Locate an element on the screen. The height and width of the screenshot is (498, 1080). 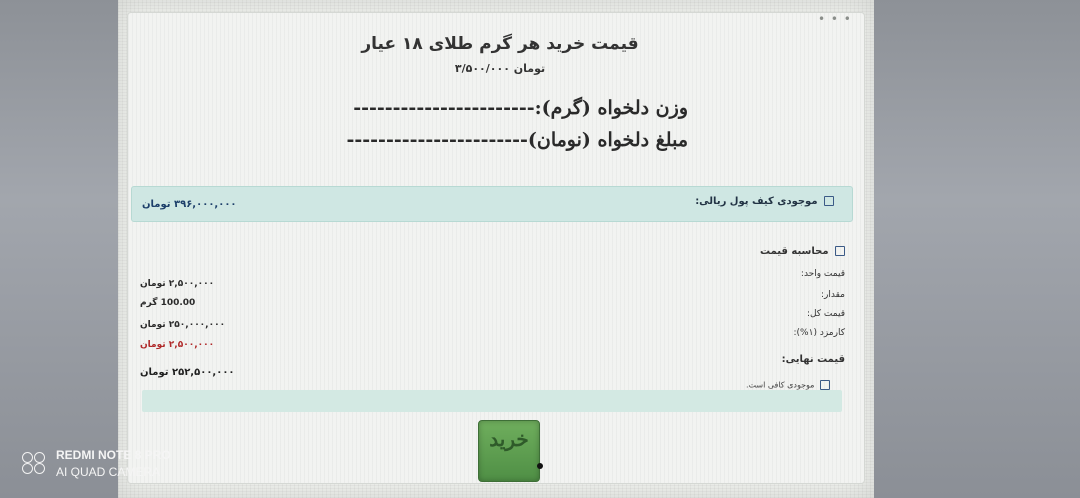
wallet-box: موجودی کیف پول ریالی: ۳۹۶,۰۰۰,۰۰۰ تومان is located at coordinates (492, 204).